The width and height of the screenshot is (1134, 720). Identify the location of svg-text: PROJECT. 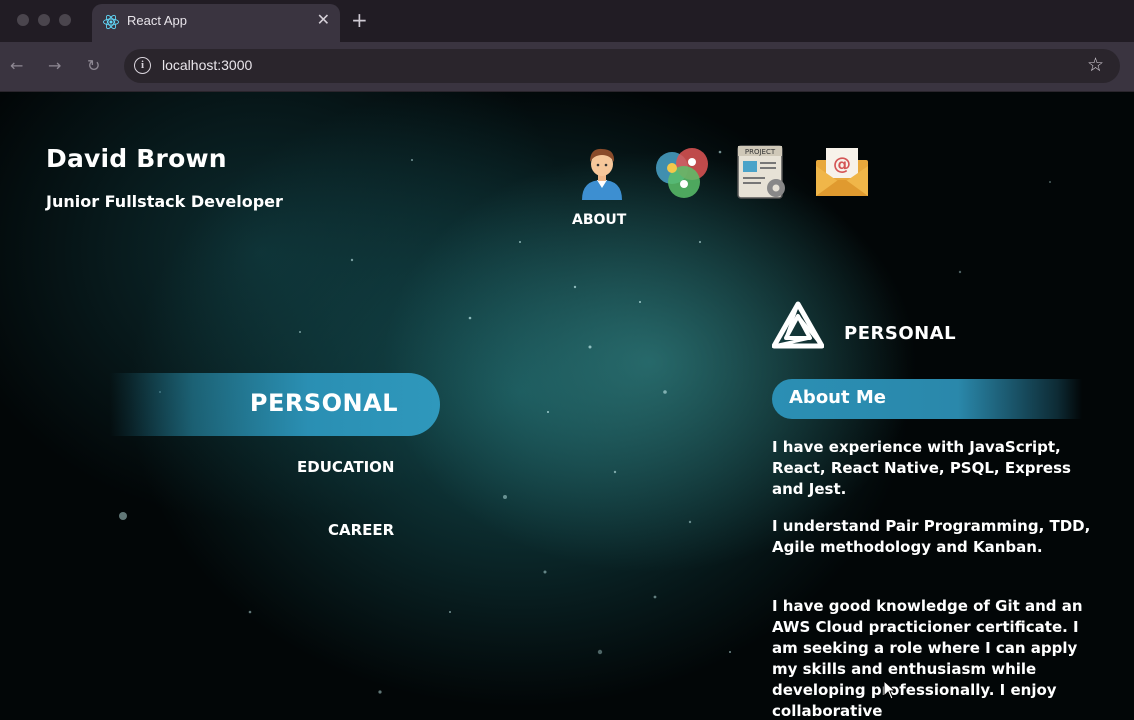
(760, 152).